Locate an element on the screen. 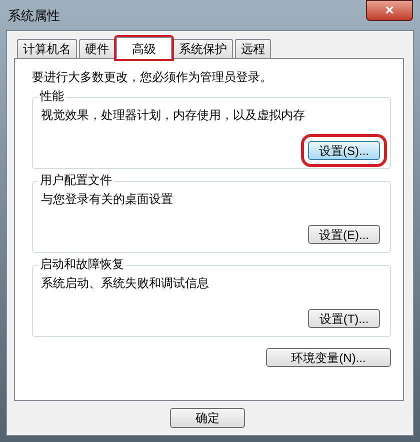 Image resolution: width=420 pixels, height=442 pixels. tab: 计算机名 is located at coordinates (47, 48).